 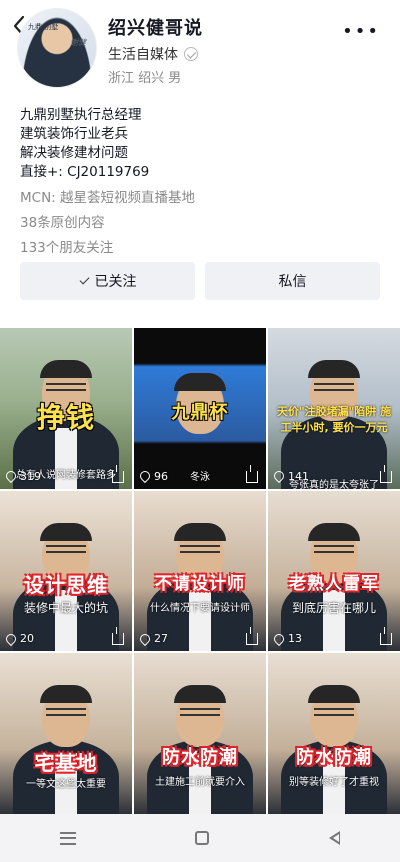 What do you see at coordinates (155, 28) in the screenshot?
I see `profile-name: 绍兴健哥说` at bounding box center [155, 28].